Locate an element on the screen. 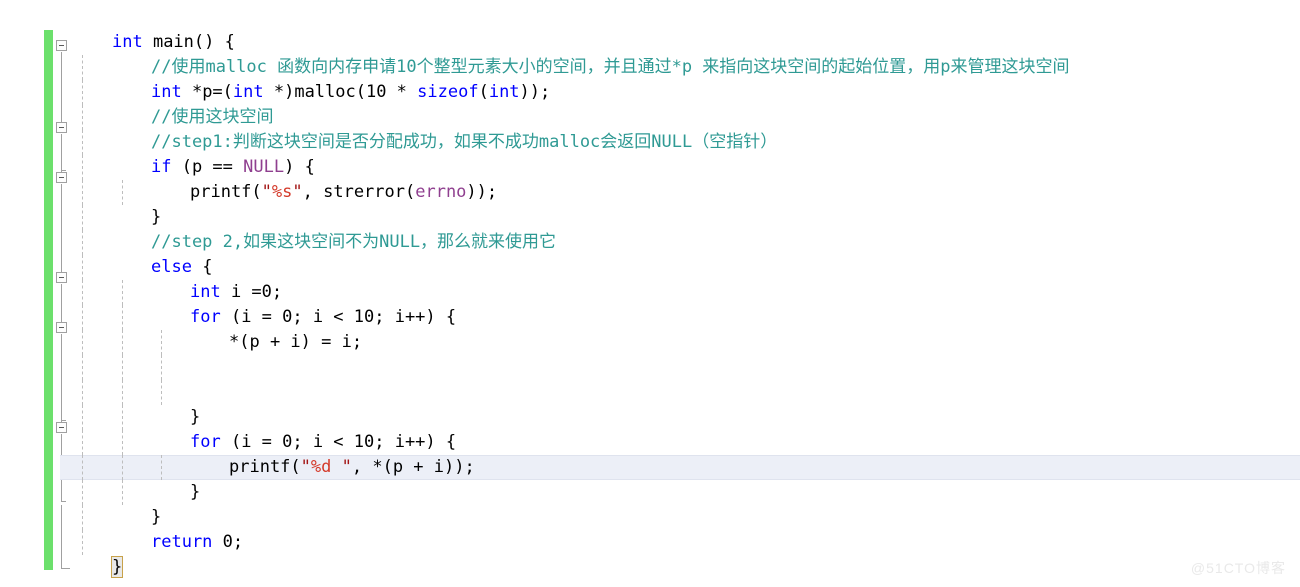 The image size is (1300, 587). code-line-text: if (p == NULL) { is located at coordinates (213, 167).